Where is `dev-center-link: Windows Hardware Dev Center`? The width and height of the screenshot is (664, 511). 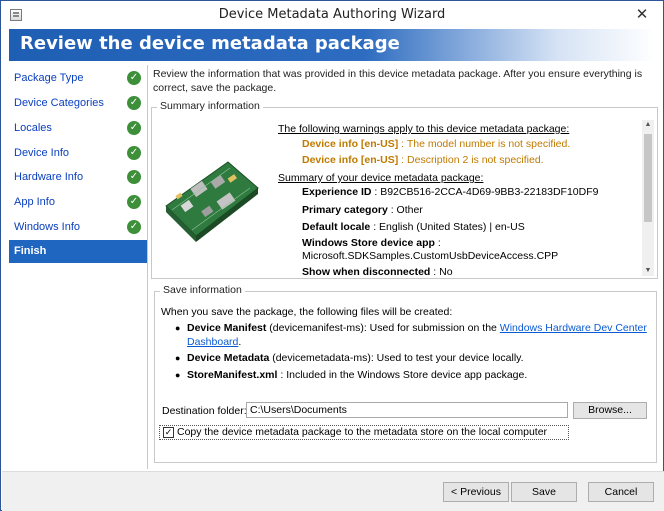 dev-center-link: Windows Hardware Dev Center is located at coordinates (573, 328).